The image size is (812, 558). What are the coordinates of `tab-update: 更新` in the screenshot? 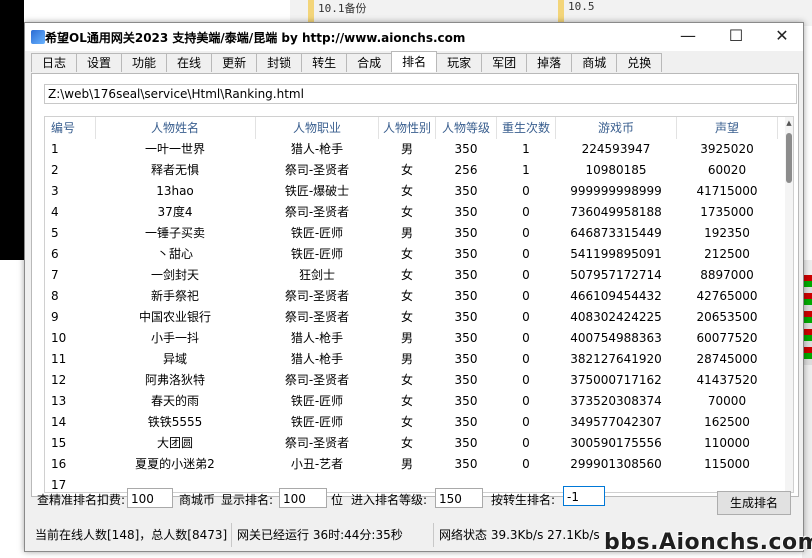 It's located at (234, 62).